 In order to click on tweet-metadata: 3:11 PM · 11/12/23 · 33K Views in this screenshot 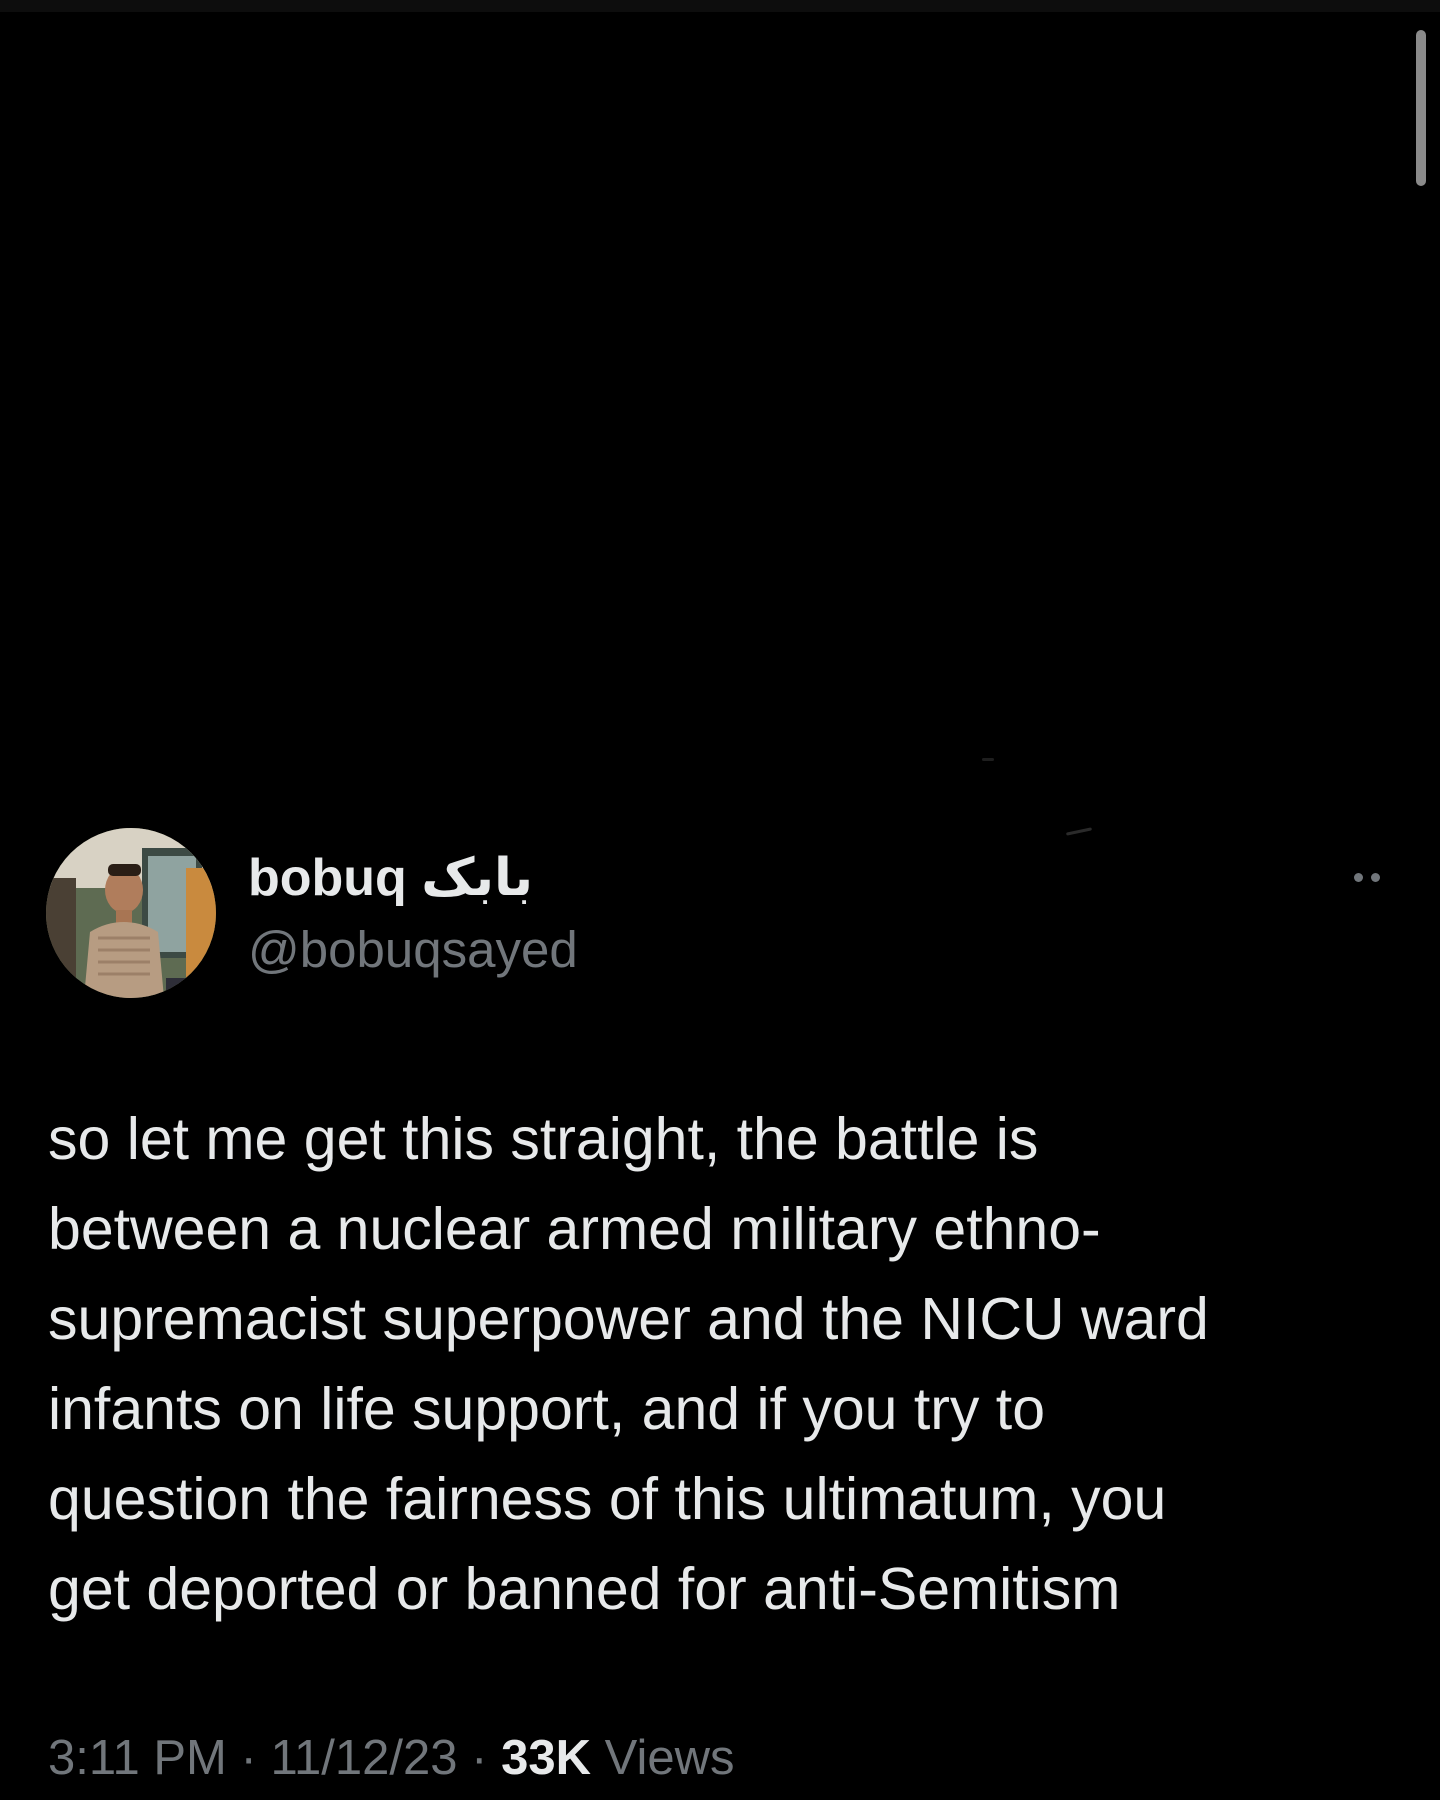, I will do `click(391, 1758)`.